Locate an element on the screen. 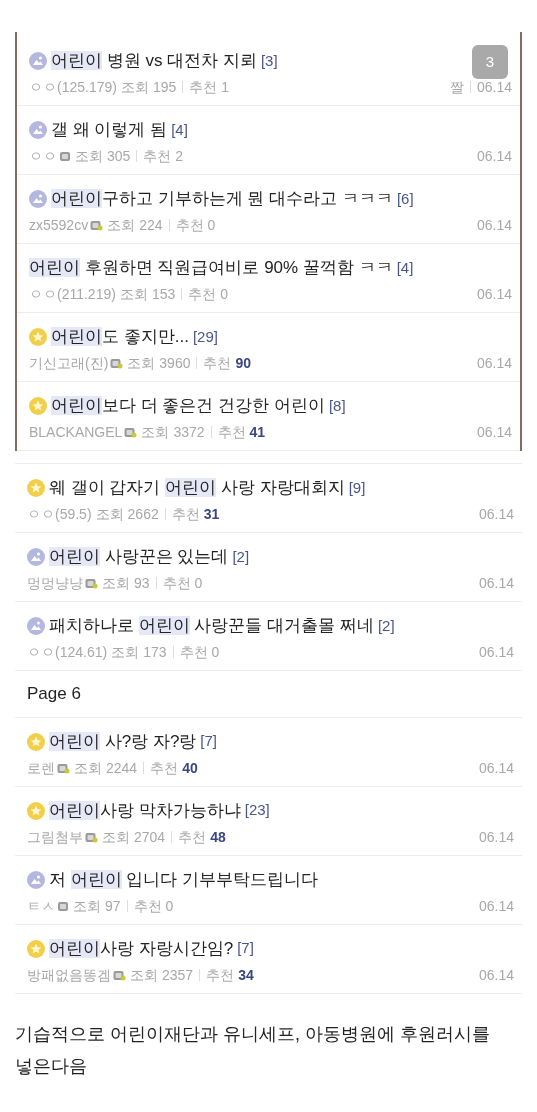  post-title: 어린이사랑 자랑시간임? is located at coordinates (141, 948).